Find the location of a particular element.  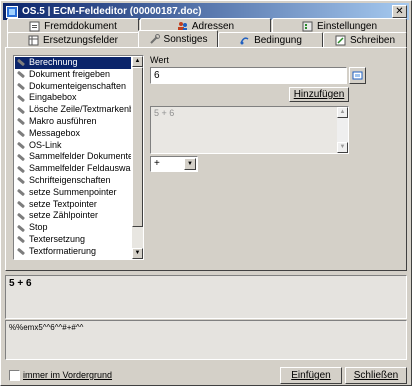

always-on-top-label: immer im Vordergrund is located at coordinates (67, 375).